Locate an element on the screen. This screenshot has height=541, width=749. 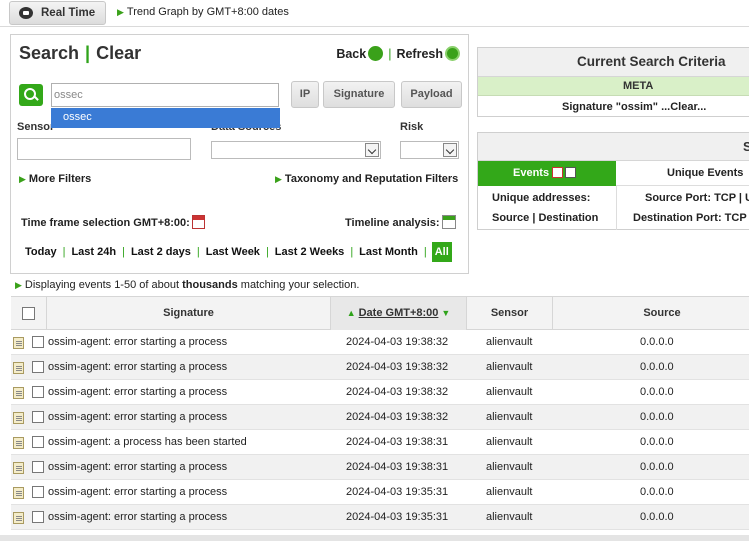
tab-unique-events: Unique Events is located at coordinates (682, 173).